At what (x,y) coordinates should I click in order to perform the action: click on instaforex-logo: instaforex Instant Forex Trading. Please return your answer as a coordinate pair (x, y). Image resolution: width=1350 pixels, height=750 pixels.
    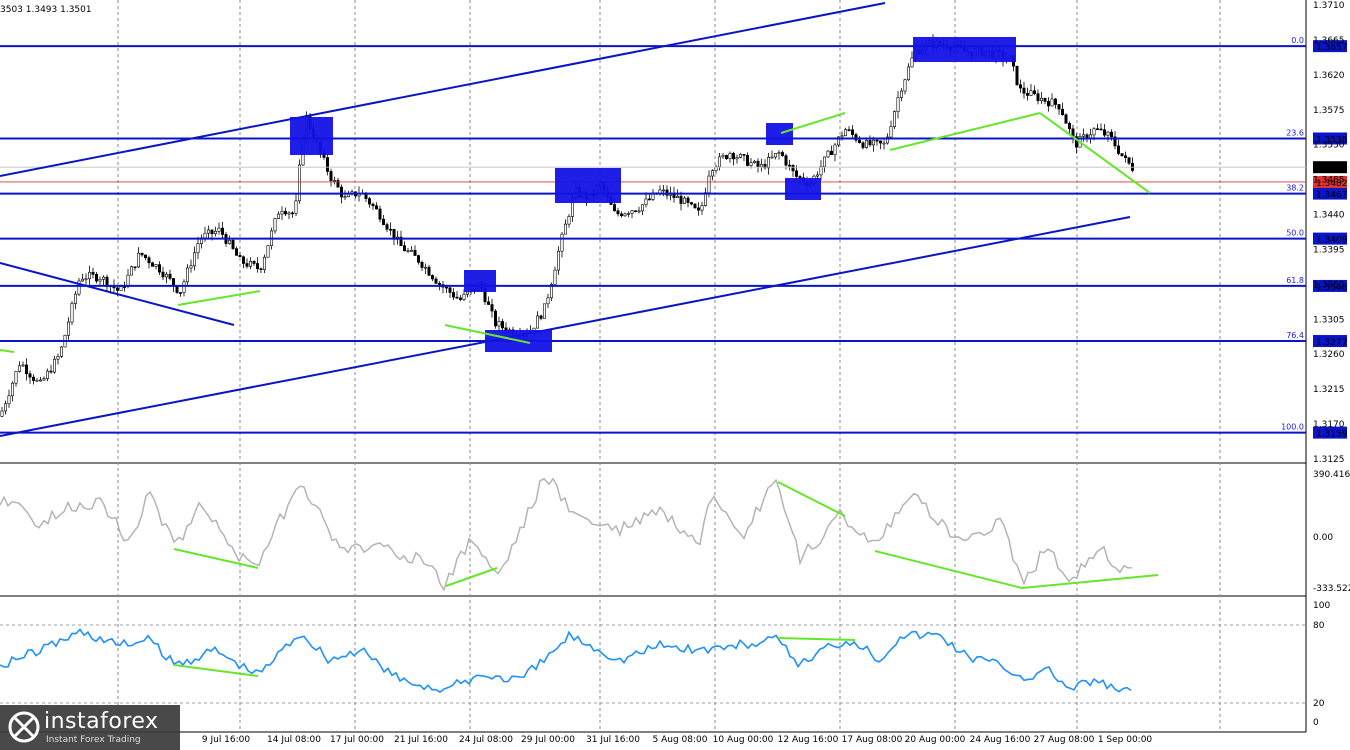
    Looking at the image, I should click on (90, 727).